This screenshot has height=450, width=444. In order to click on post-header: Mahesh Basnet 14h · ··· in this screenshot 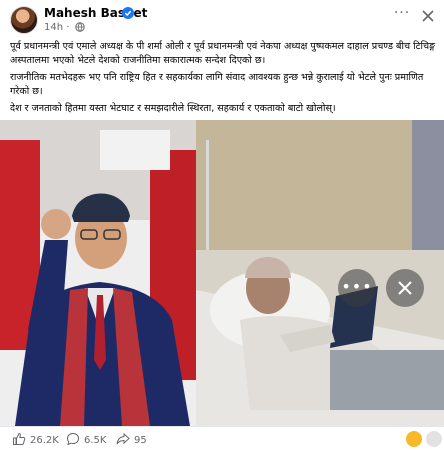, I will do `click(222, 19)`.